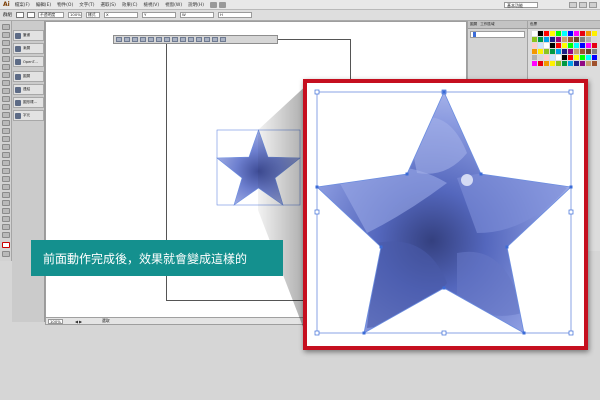 The height and width of the screenshot is (400, 600). What do you see at coordinates (593, 5) in the screenshot?
I see `close-icon` at bounding box center [593, 5].